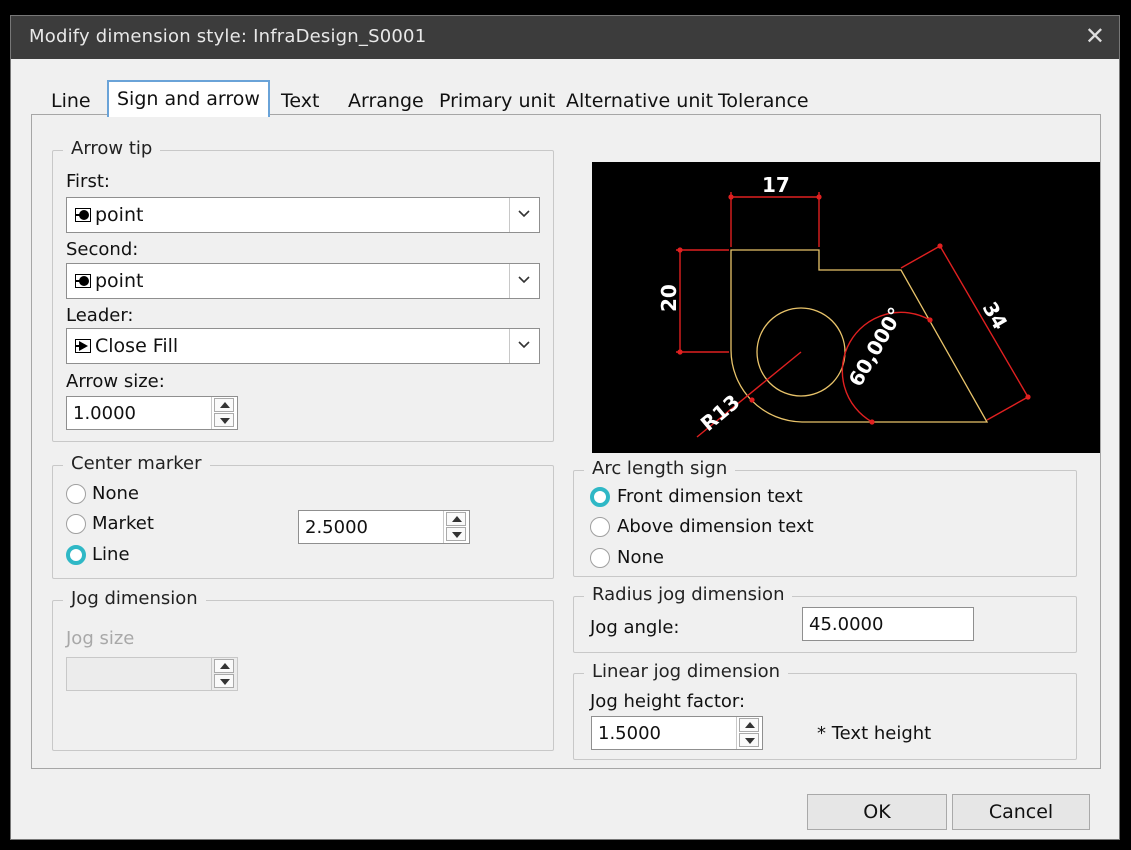  I want to click on dim-angle-label: 60,000°, so click(876, 347).